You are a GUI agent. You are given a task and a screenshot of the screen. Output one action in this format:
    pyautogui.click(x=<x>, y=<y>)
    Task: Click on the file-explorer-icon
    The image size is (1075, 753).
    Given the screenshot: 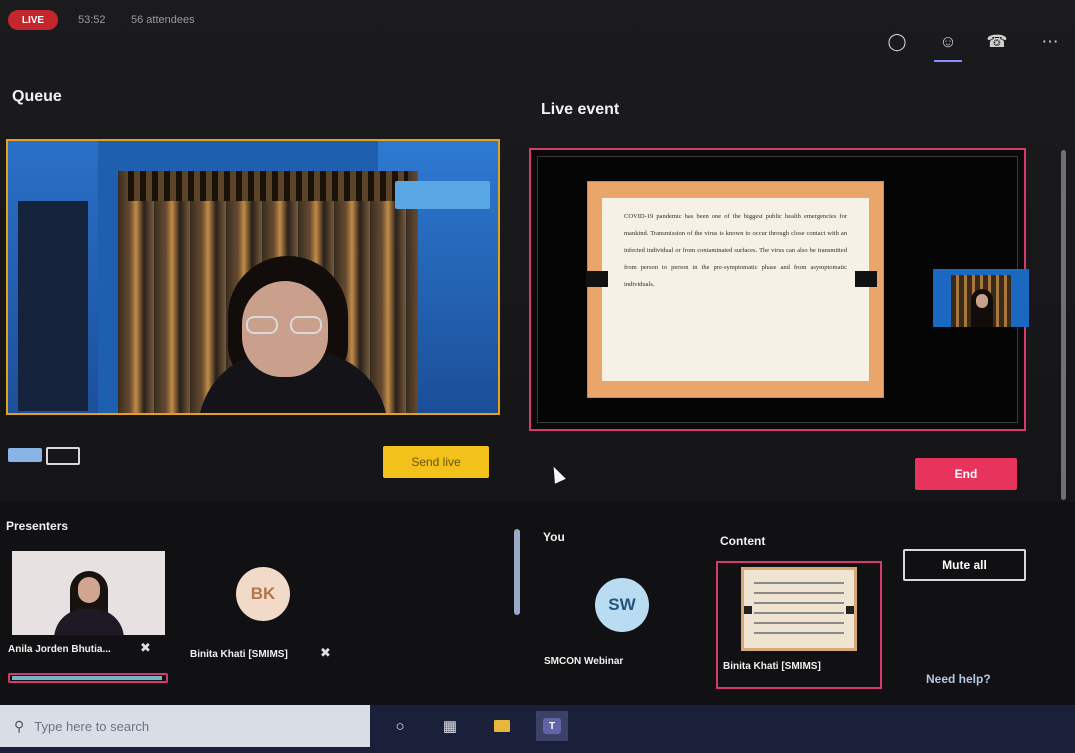 What is the action you would take?
    pyautogui.click(x=502, y=726)
    